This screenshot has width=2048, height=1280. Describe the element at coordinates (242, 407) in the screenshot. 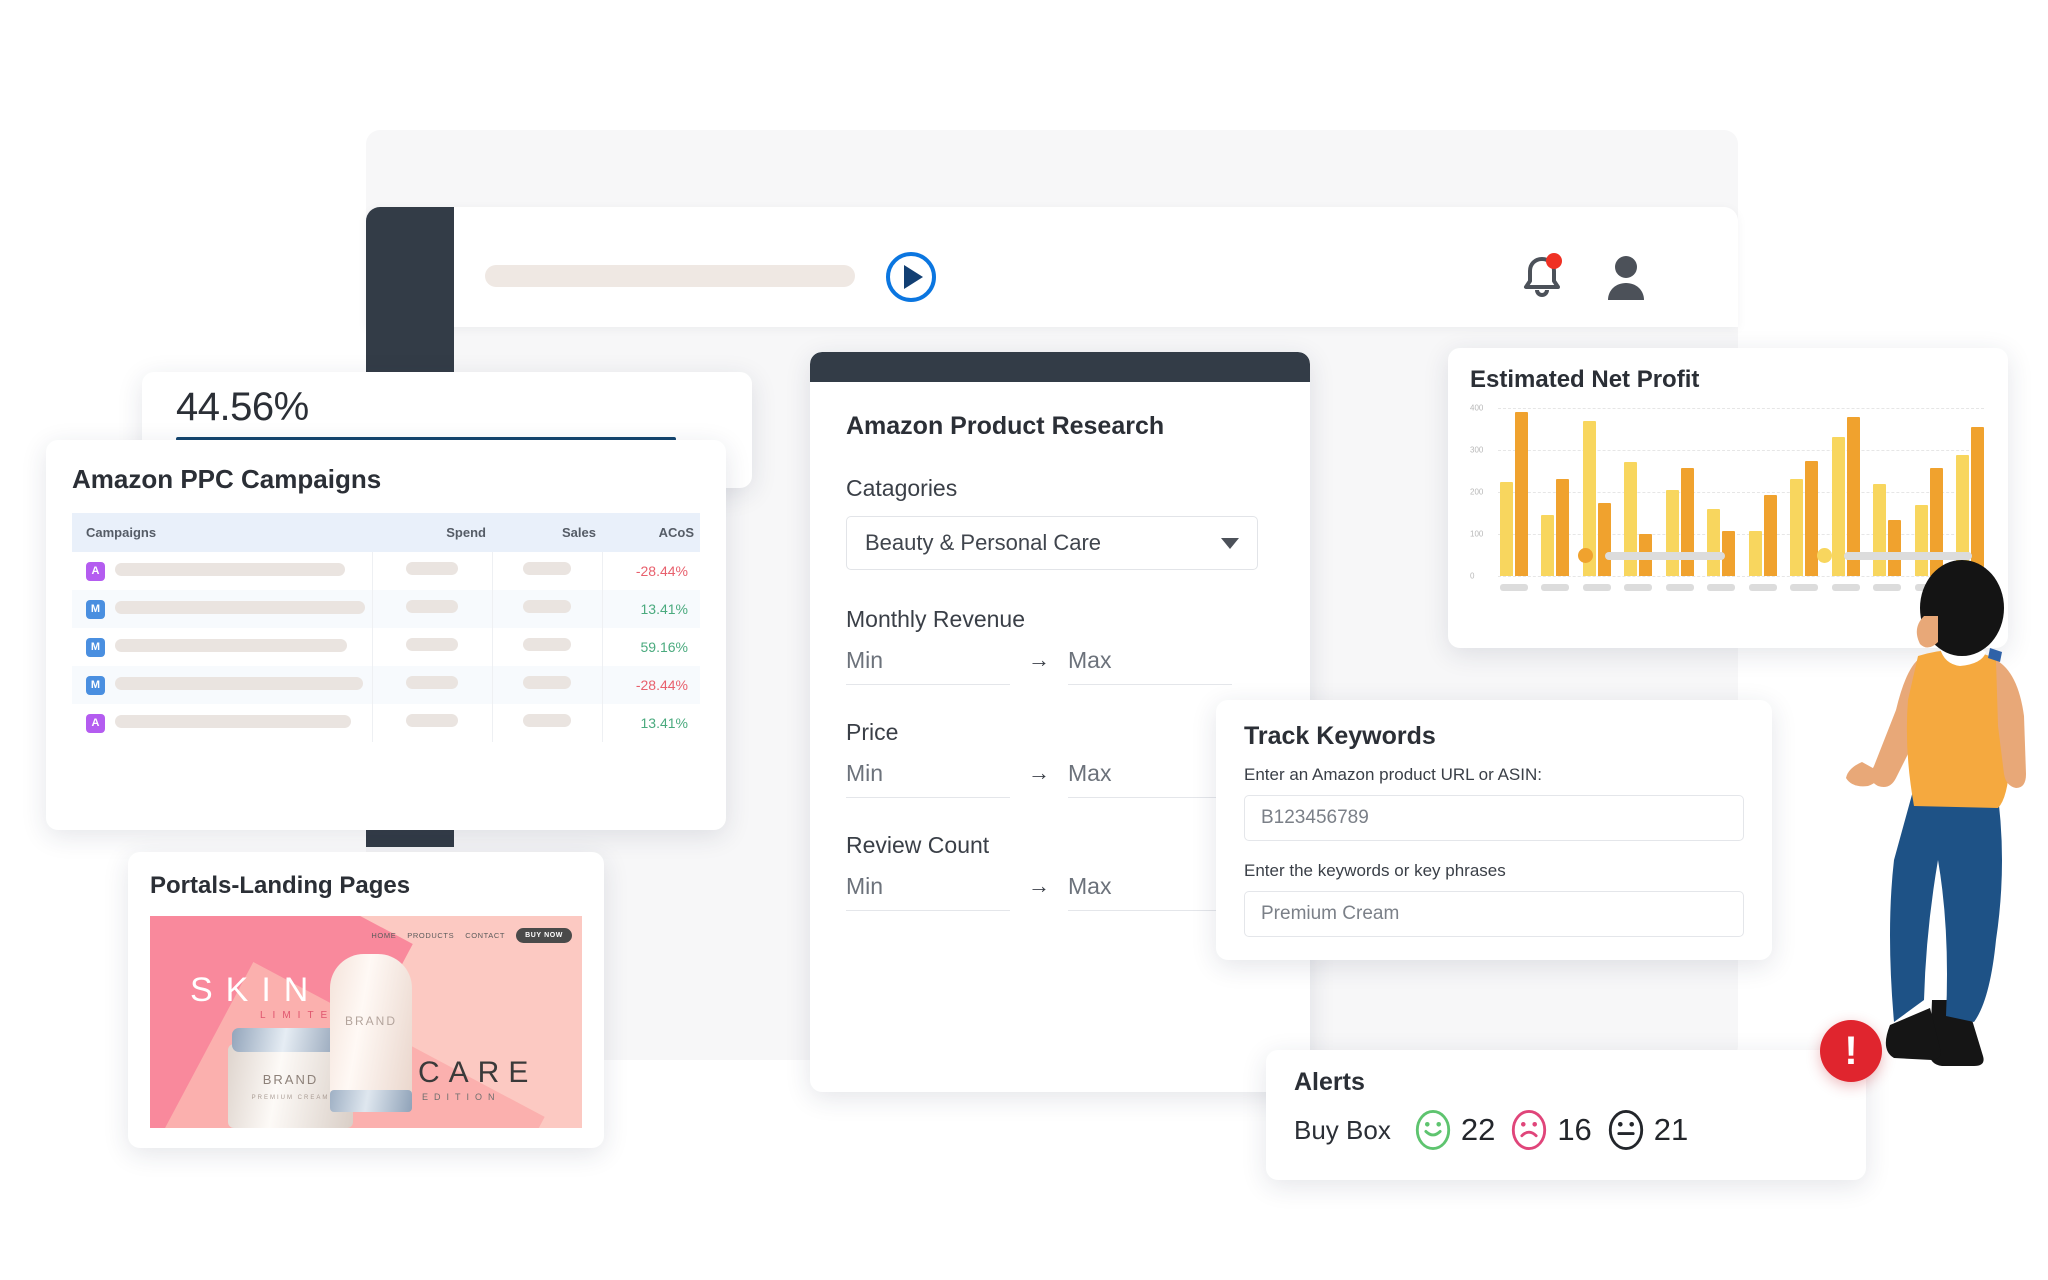

I see `acos-value: 44.56%` at that location.